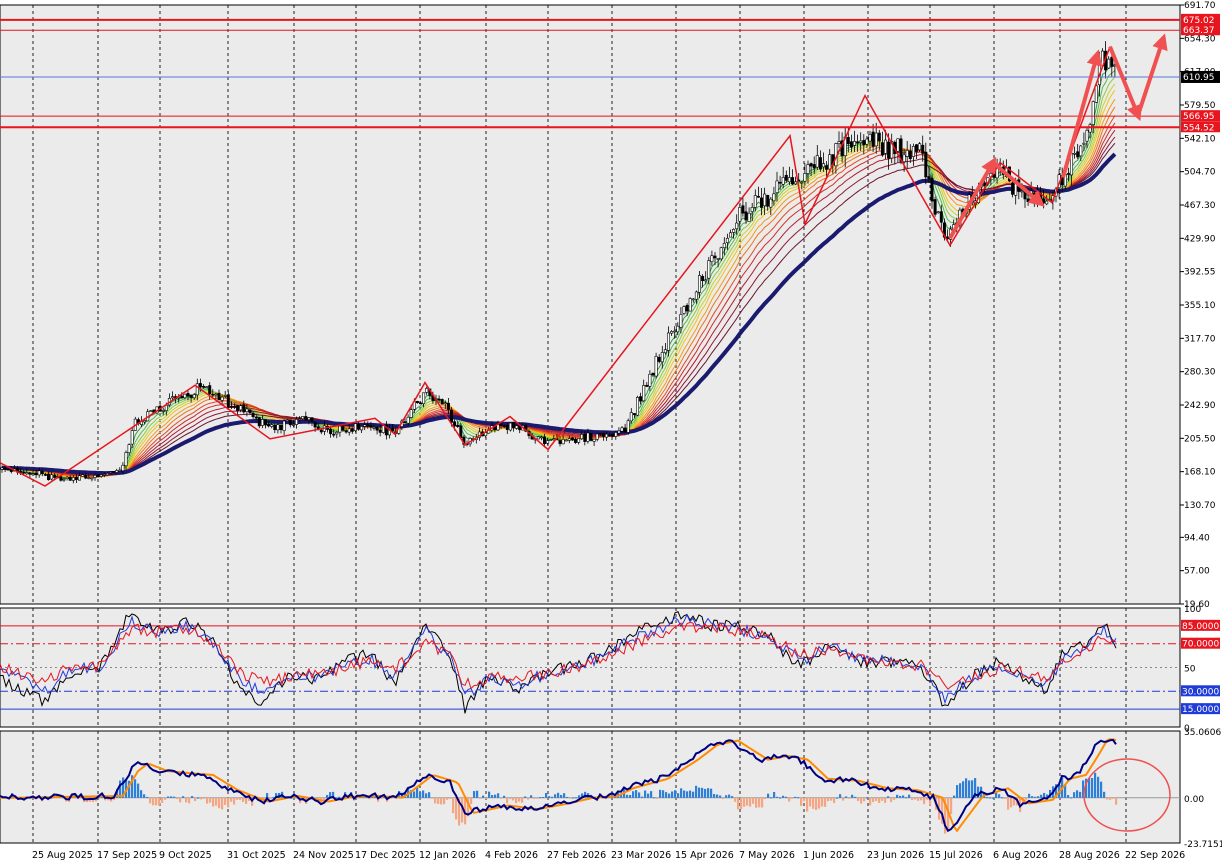 The height and width of the screenshot is (866, 1222). What do you see at coordinates (1200, 206) in the screenshot?
I see `y-tick-label: 467.30` at bounding box center [1200, 206].